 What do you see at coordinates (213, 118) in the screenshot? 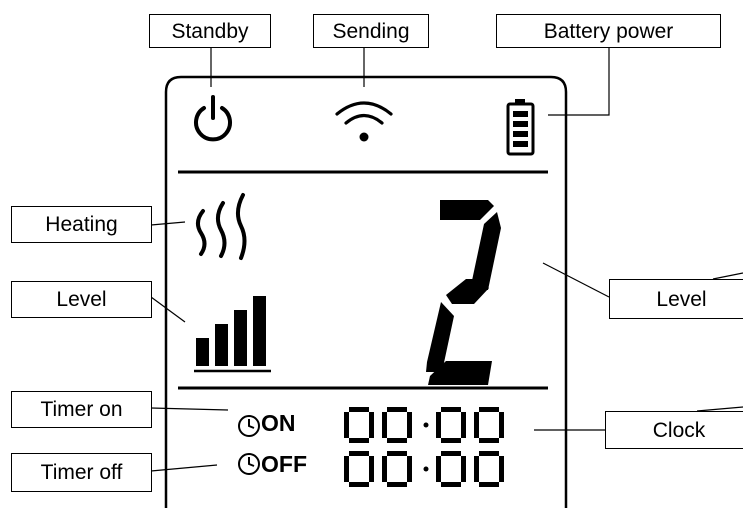
I see `power-icon` at bounding box center [213, 118].